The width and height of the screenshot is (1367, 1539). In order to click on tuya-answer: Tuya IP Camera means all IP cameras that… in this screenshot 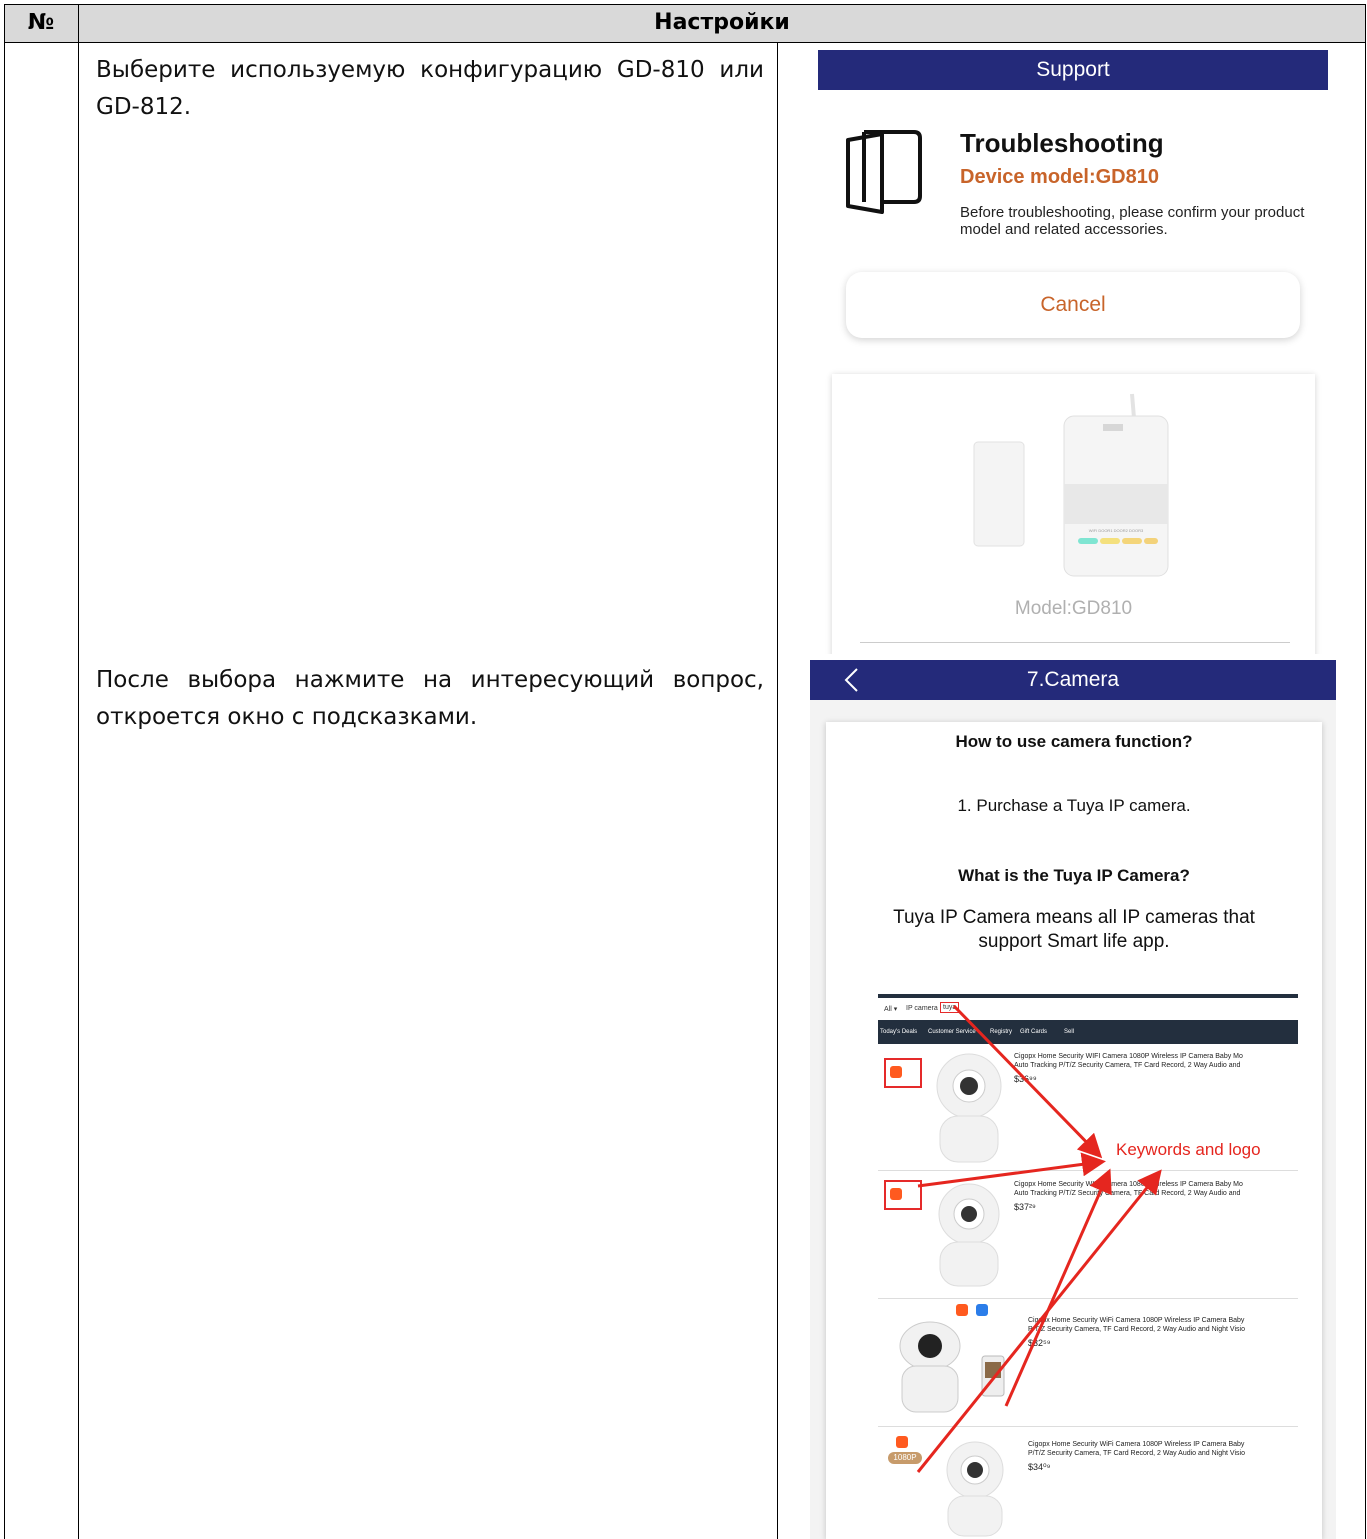, I will do `click(1074, 929)`.